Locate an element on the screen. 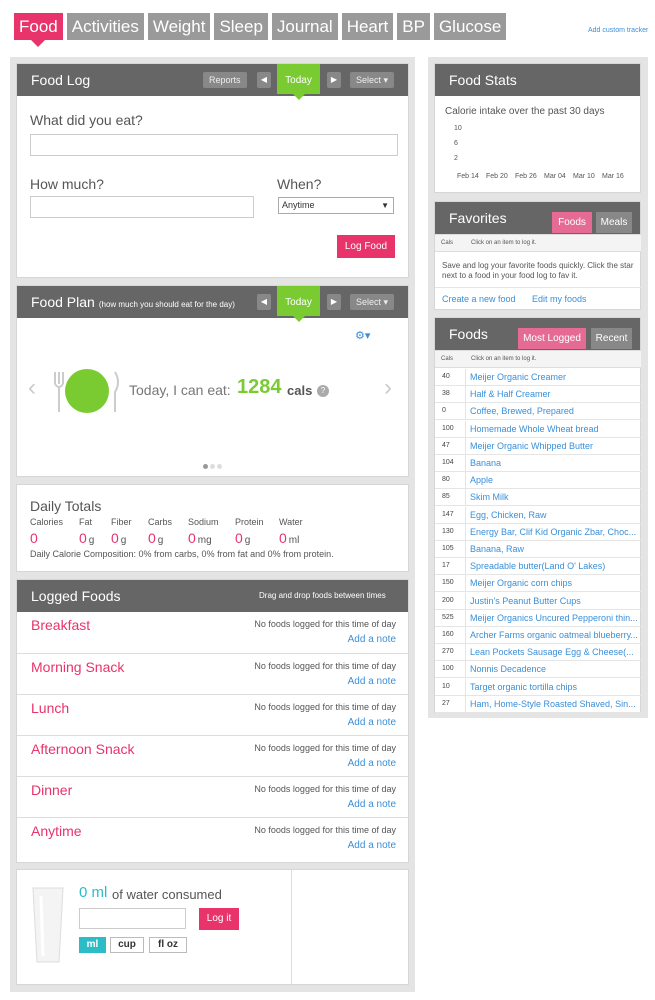 Image resolution: width=655 pixels, height=1000 pixels. food-row: 105 Banana, Raw is located at coordinates (538, 549).